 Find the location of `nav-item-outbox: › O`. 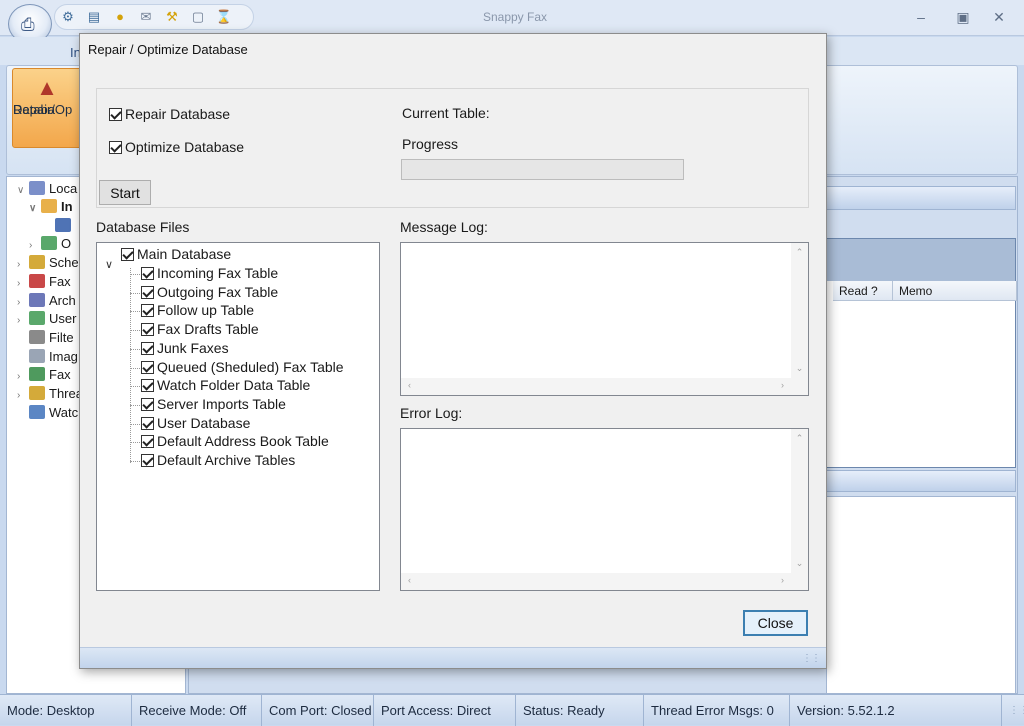

nav-item-outbox: › O is located at coordinates (50, 245).